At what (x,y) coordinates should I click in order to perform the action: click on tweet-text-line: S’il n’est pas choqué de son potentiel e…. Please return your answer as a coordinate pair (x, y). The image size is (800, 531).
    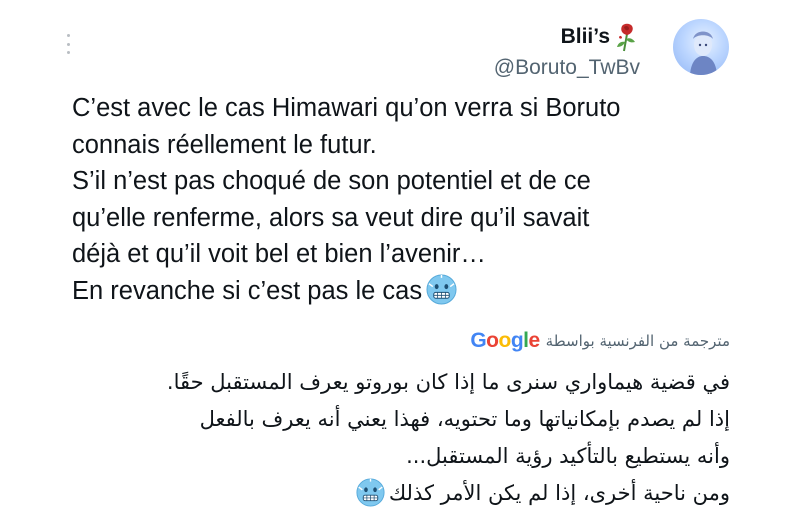
    Looking at the image, I should click on (331, 181).